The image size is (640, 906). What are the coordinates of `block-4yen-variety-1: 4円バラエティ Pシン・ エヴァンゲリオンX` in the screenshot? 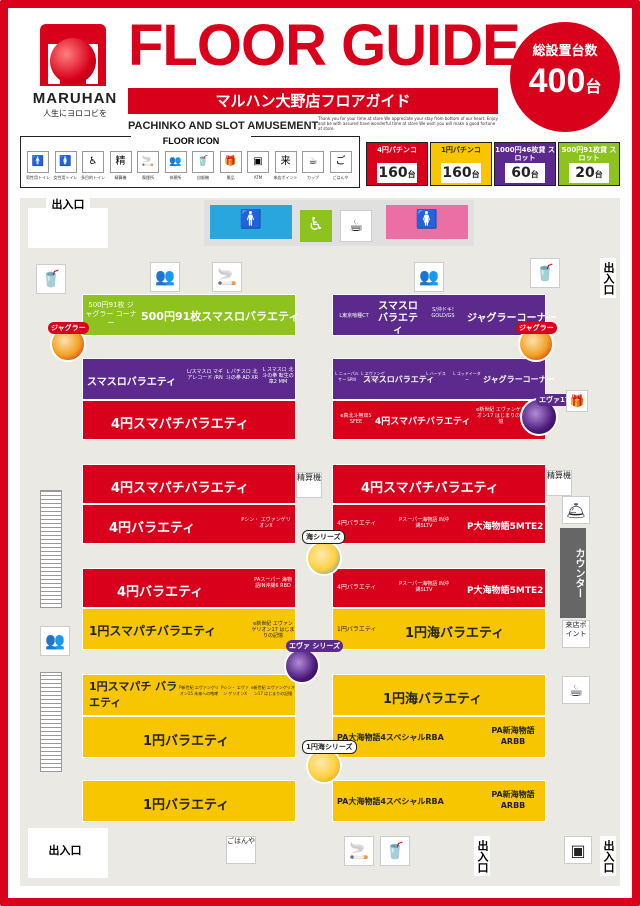 It's located at (189, 524).